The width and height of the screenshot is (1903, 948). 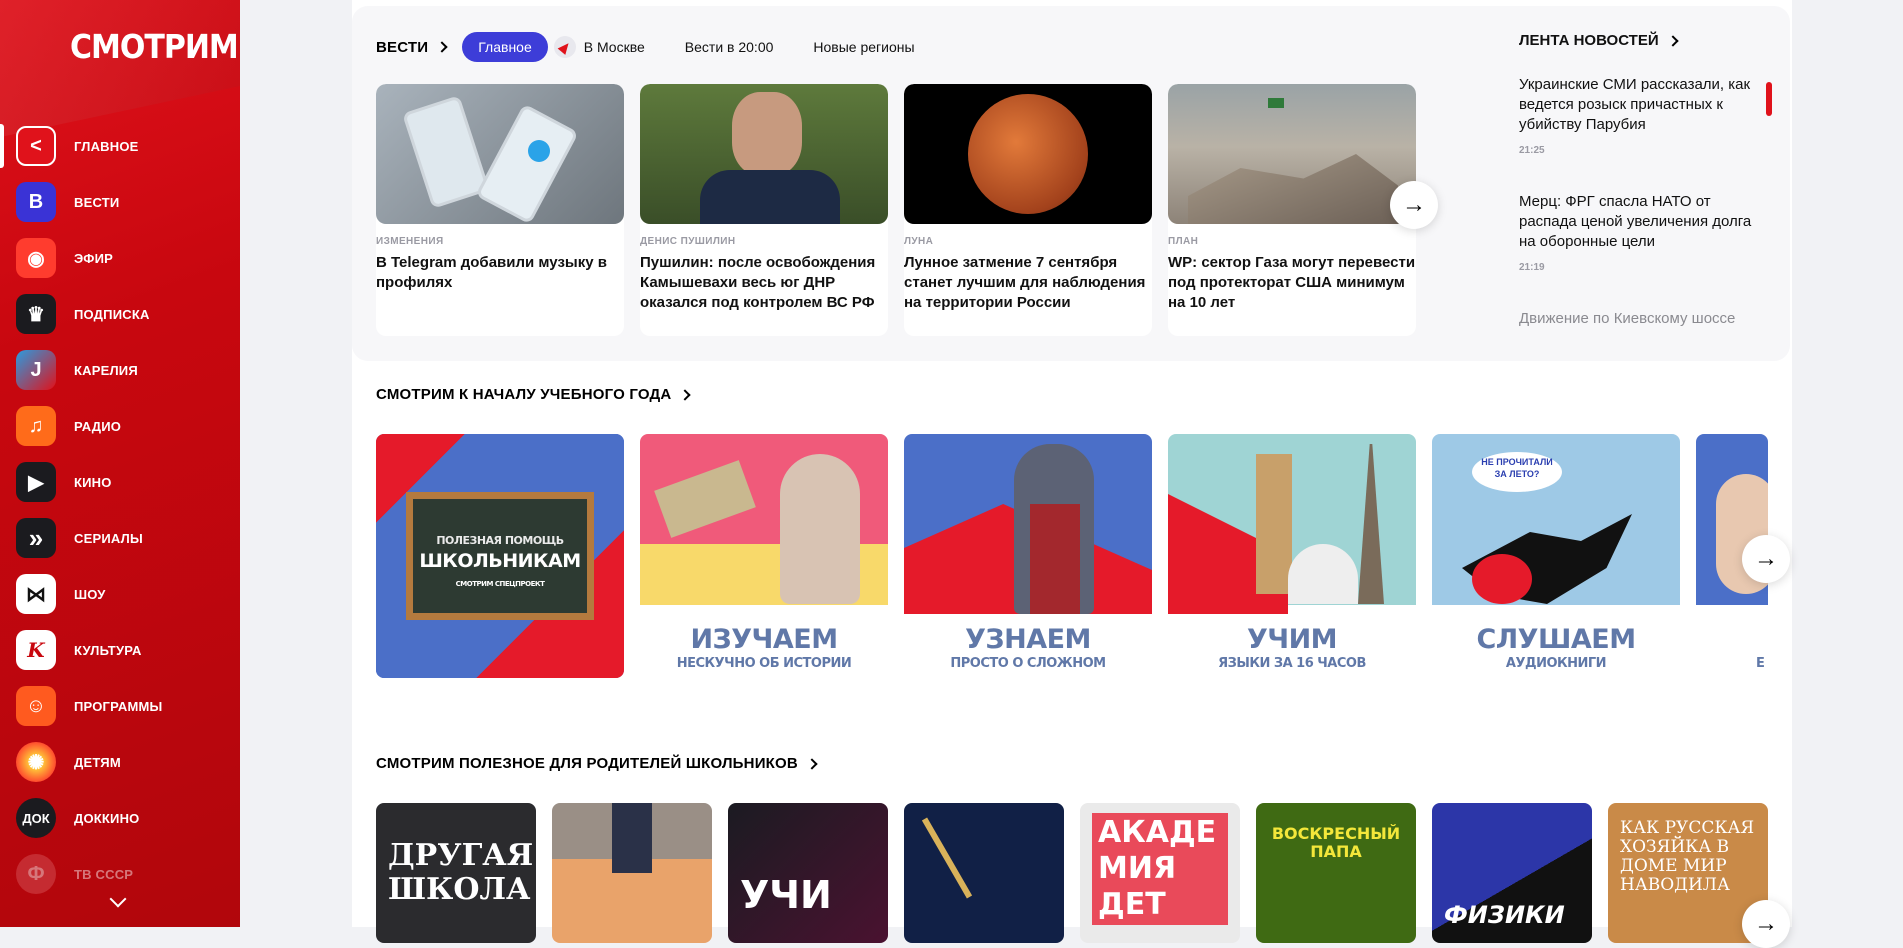 I want to click on sidebar-item-label: ДОККИНО, so click(x=107, y=818).